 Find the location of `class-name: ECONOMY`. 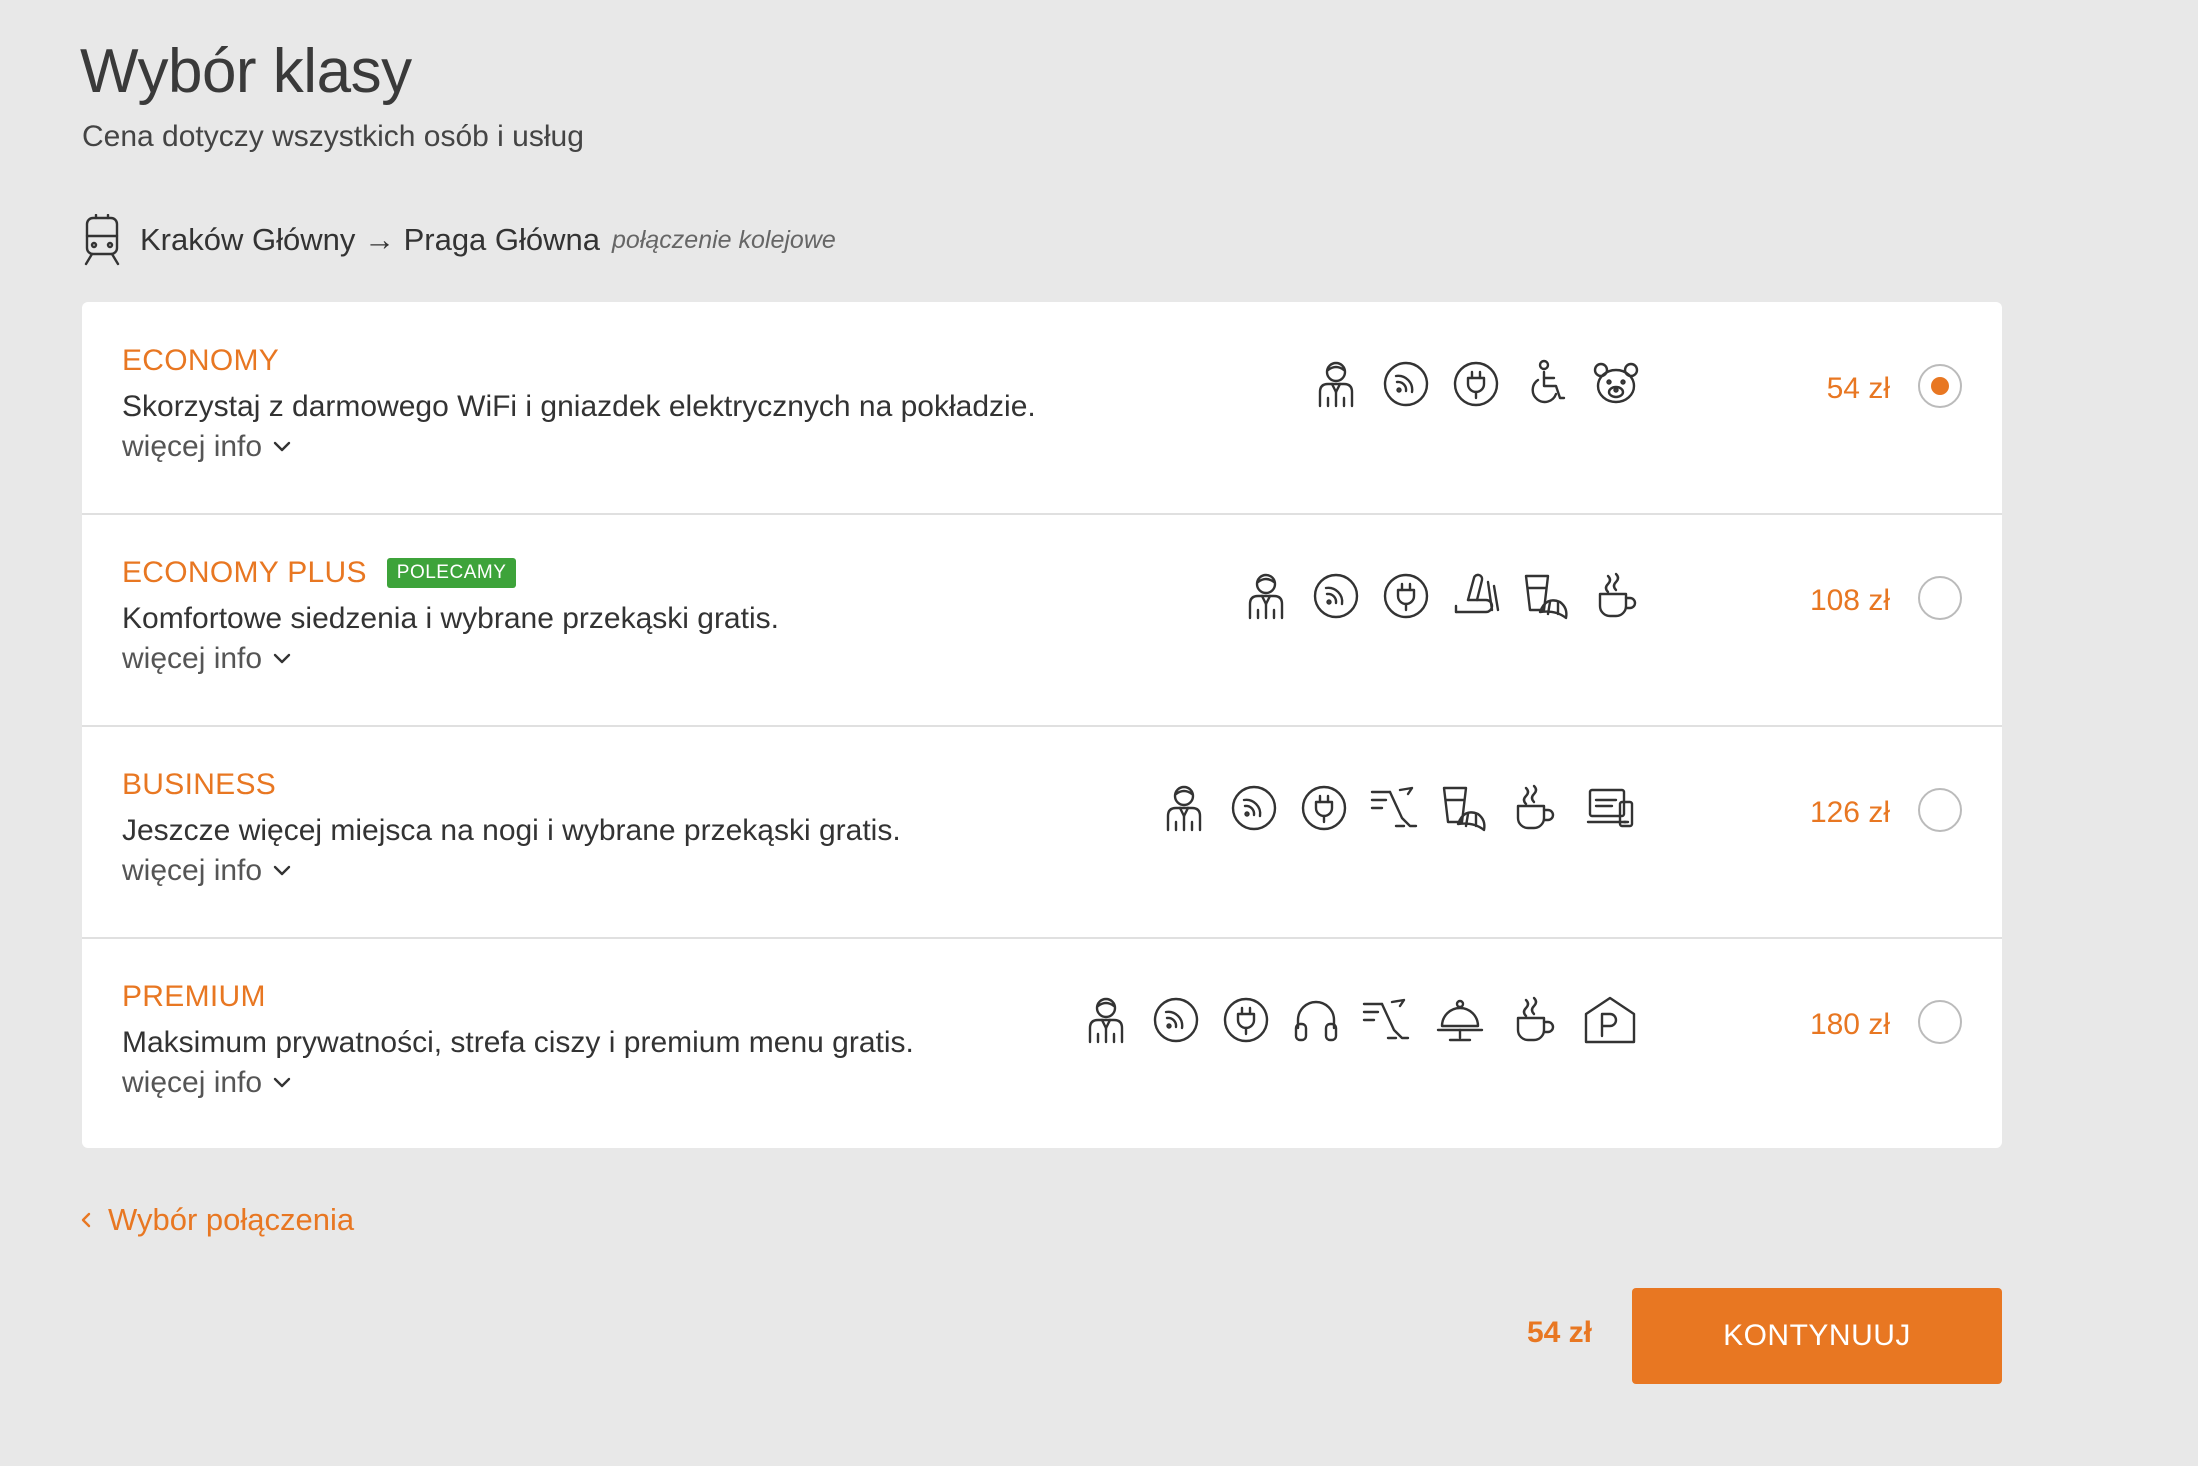

class-name: ECONOMY is located at coordinates (201, 360).